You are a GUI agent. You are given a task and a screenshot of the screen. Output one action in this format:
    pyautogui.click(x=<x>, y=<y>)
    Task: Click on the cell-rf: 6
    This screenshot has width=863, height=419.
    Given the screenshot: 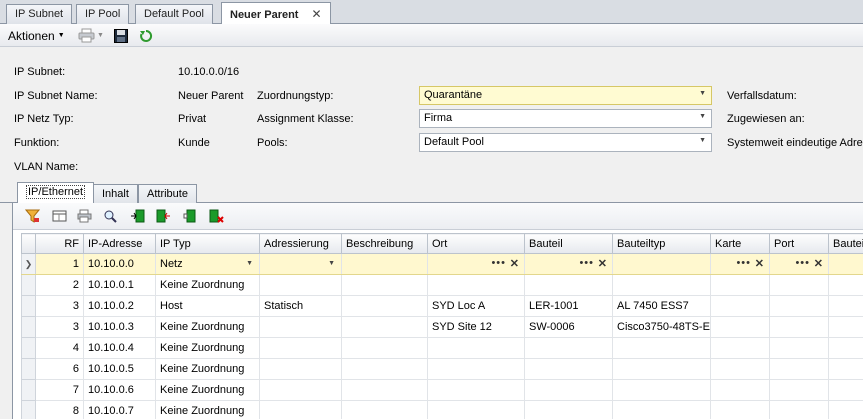 What is the action you would take?
    pyautogui.click(x=59, y=369)
    